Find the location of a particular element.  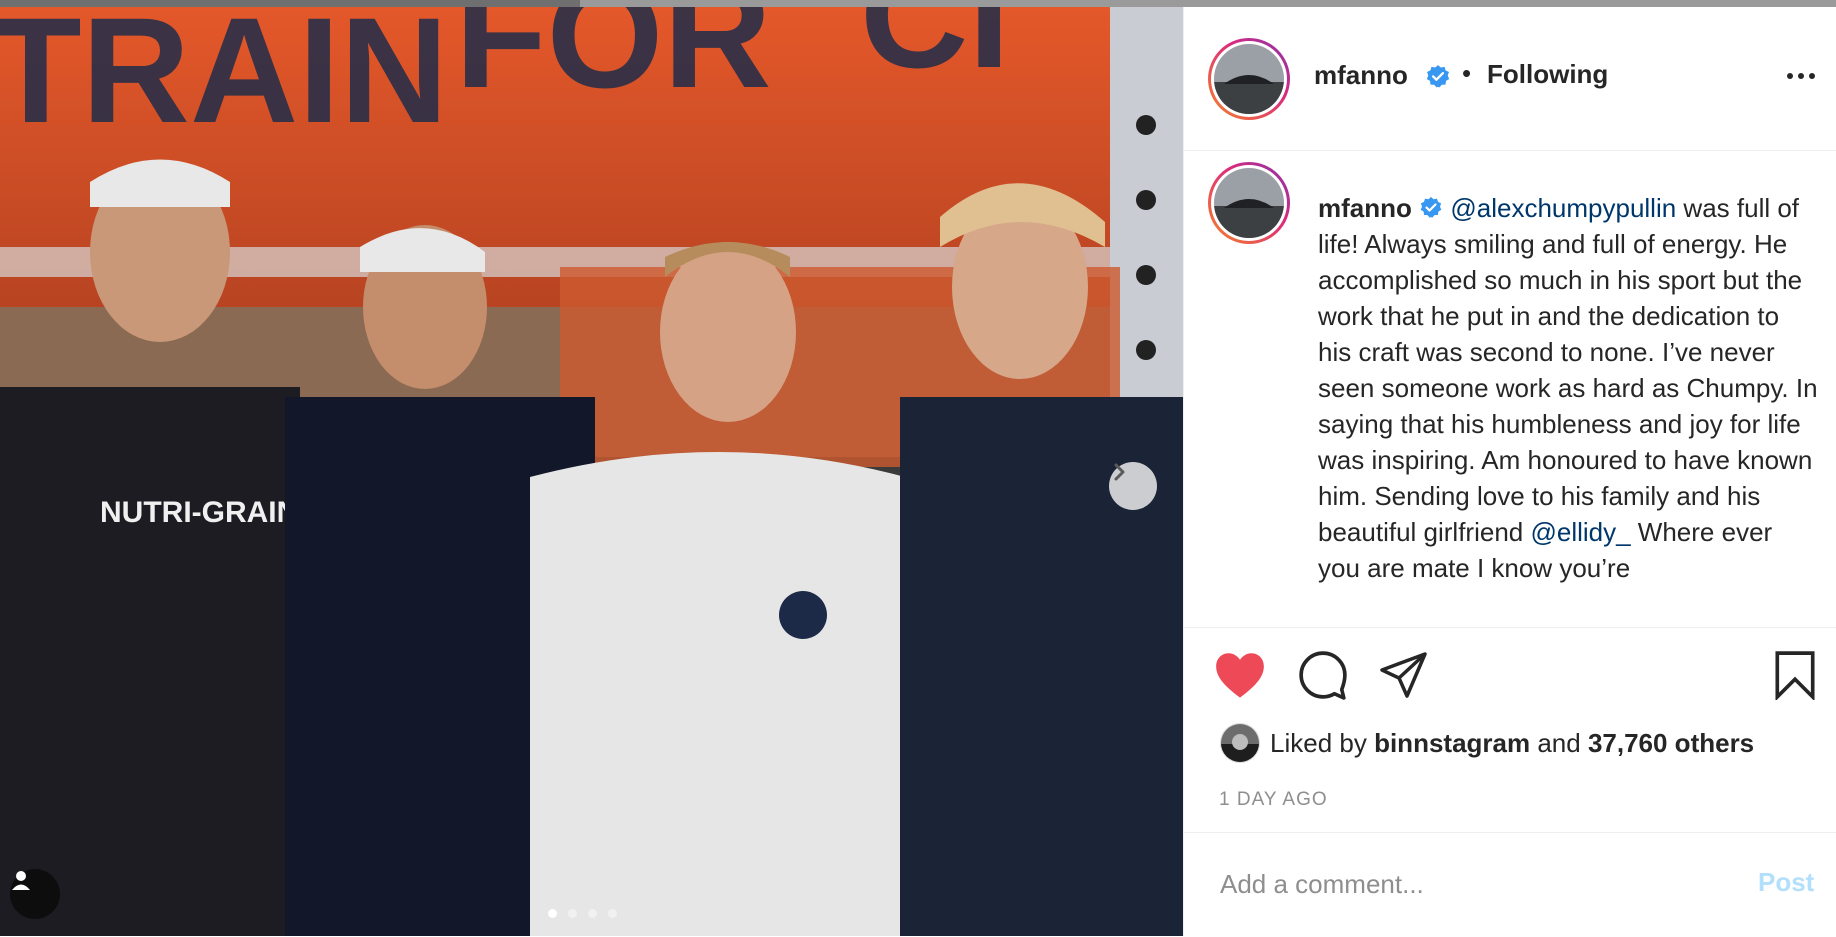

bookmark-icon is located at coordinates (1795, 675).